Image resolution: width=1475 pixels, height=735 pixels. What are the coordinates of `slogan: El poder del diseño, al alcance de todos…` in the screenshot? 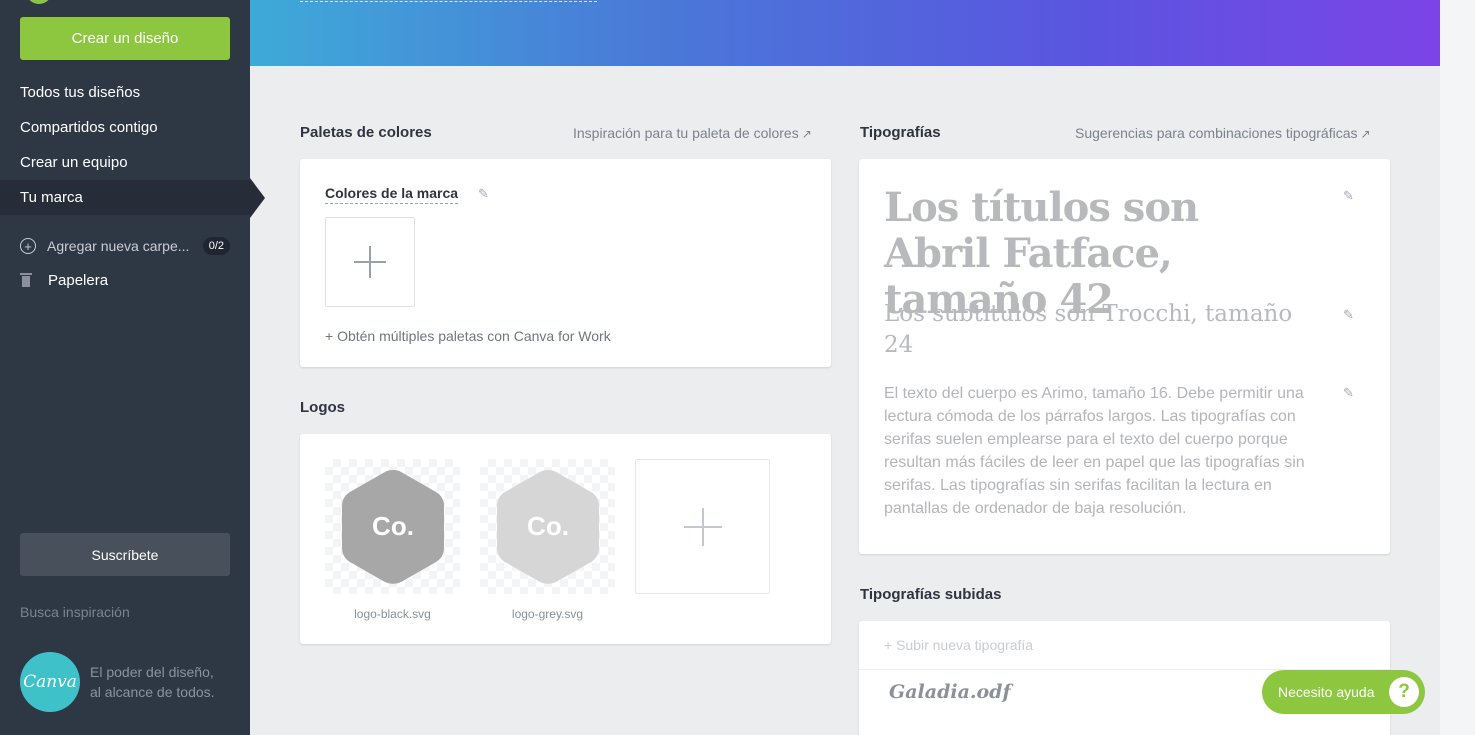 It's located at (152, 682).